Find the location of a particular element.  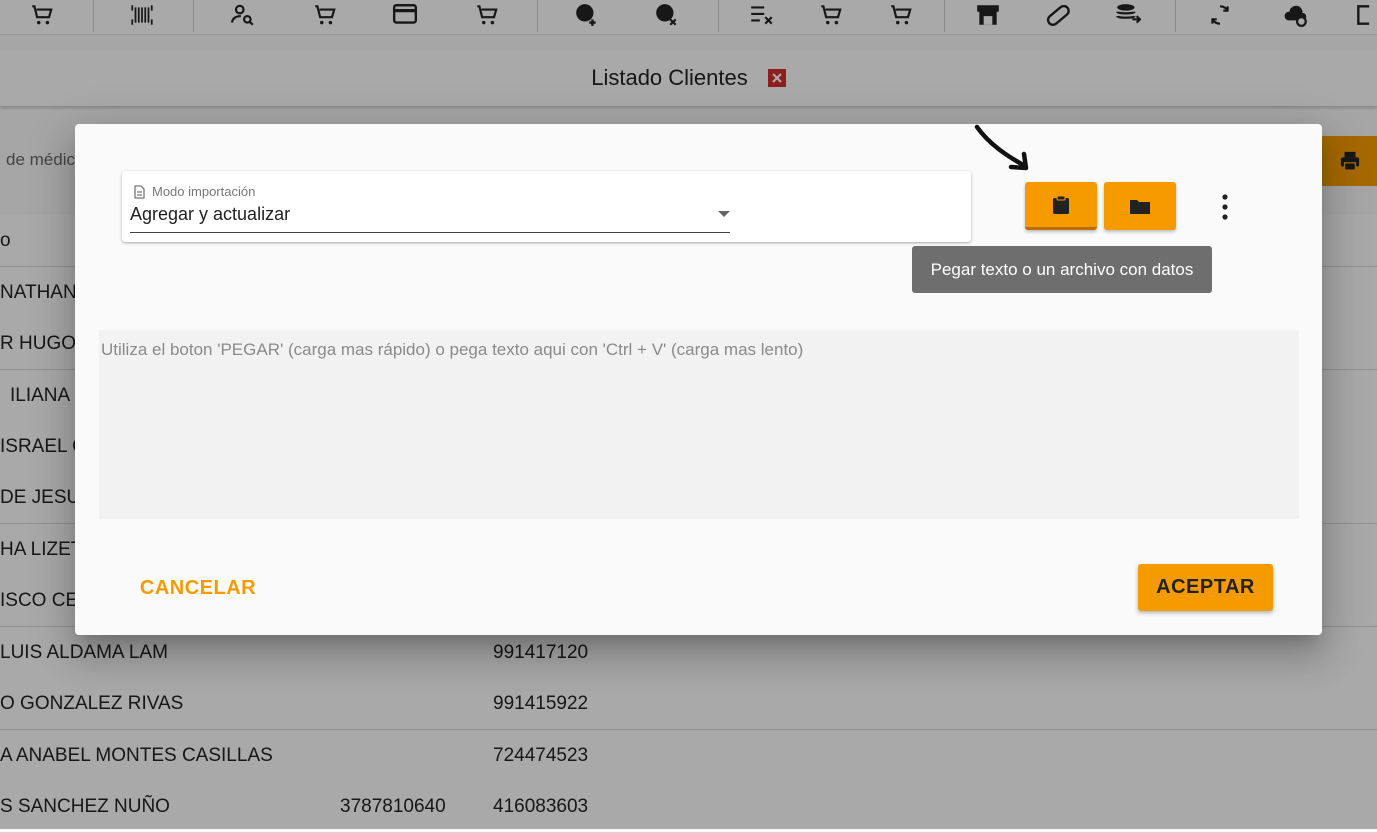

import-mode-label-wrap: Modo importación is located at coordinates (194, 191).